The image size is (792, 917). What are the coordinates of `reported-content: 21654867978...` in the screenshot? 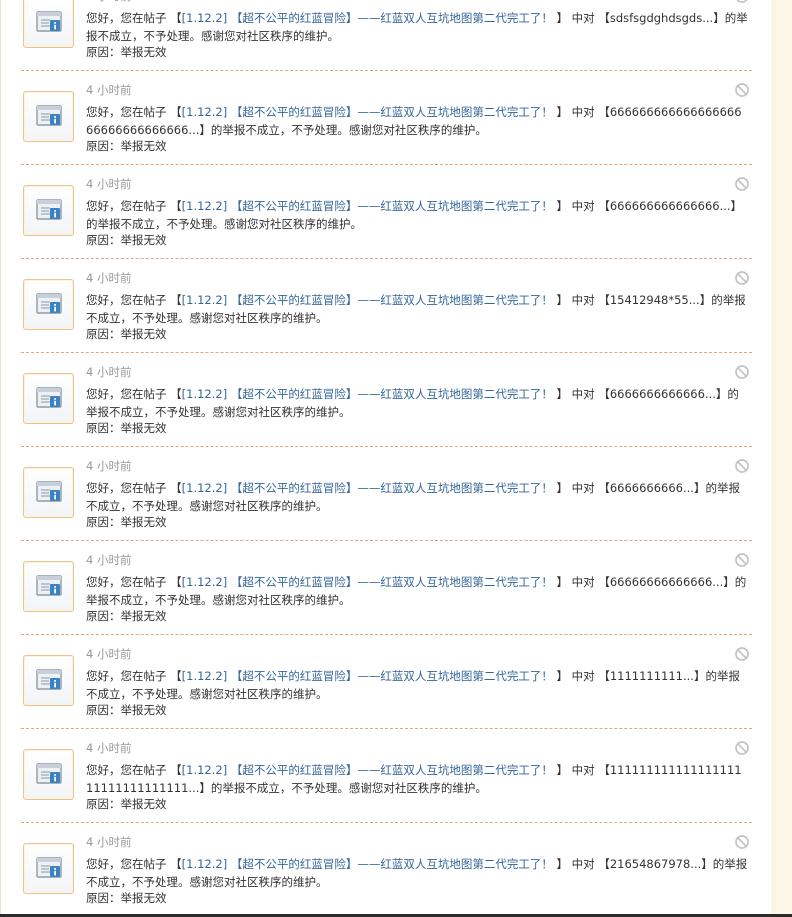 It's located at (655, 864).